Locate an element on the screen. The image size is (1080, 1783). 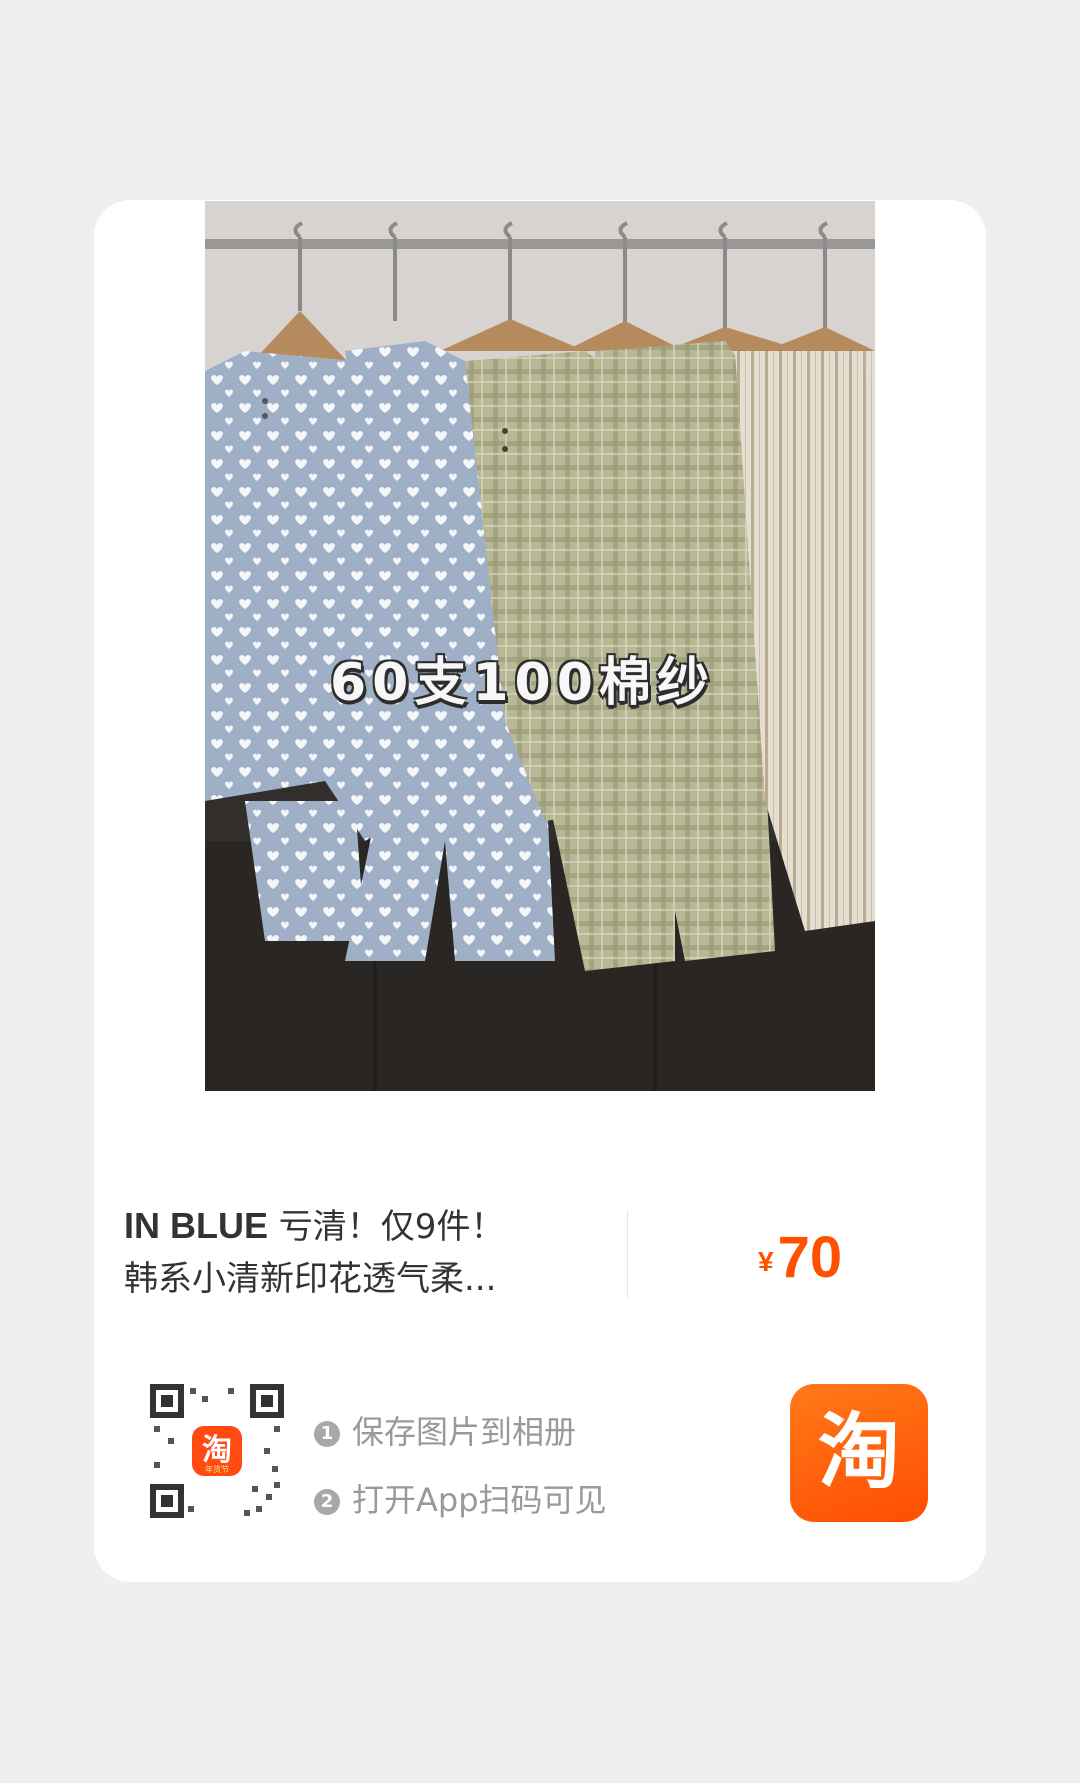
currency-symbol: ¥ is located at coordinates (766, 1261).